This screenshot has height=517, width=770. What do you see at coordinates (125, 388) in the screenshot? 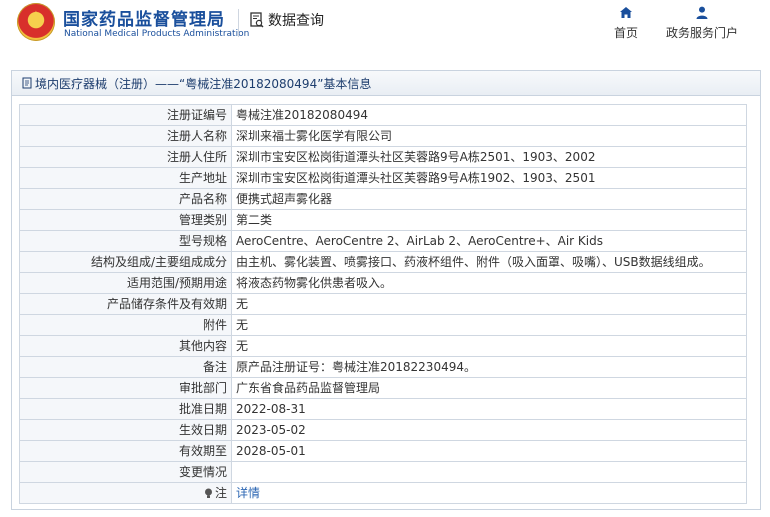
I see `row-label: 审批部门` at bounding box center [125, 388].